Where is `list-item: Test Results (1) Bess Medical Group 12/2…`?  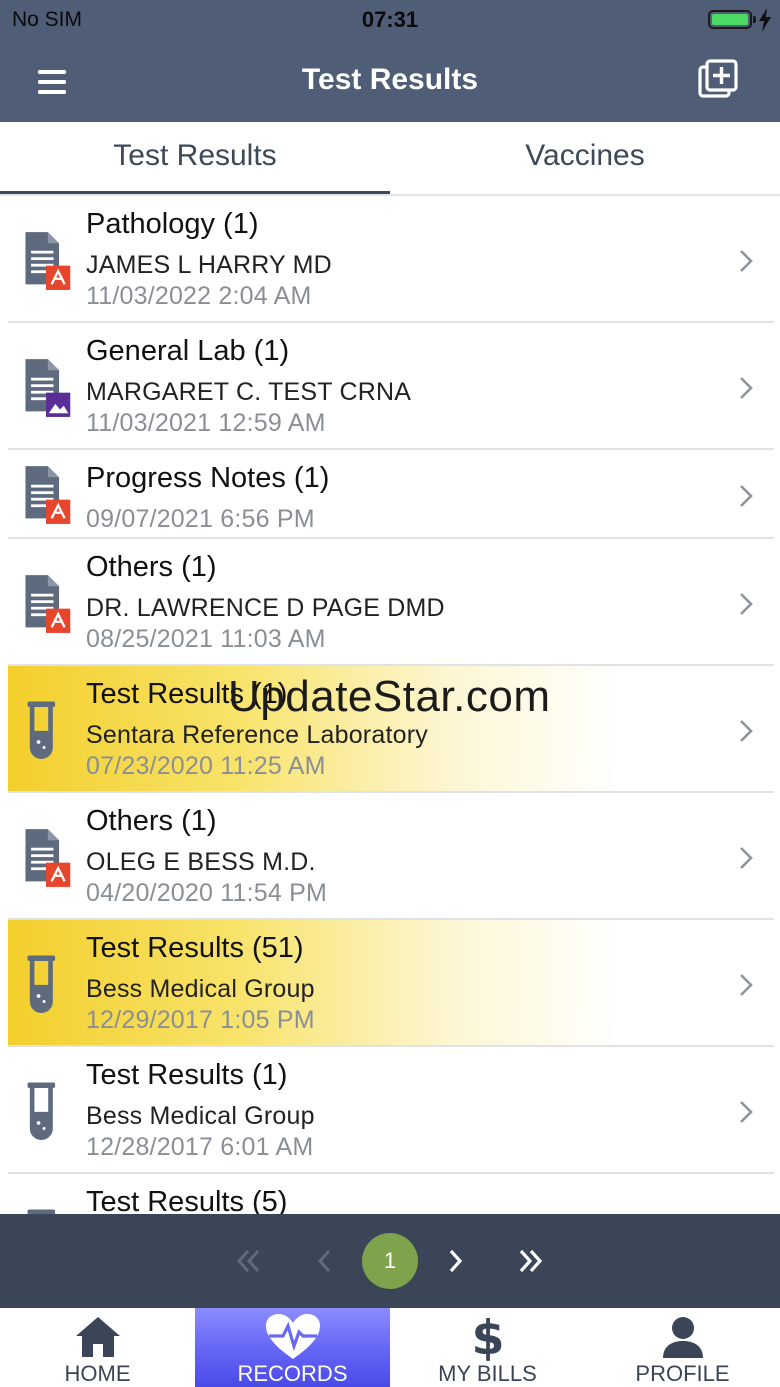 list-item: Test Results (1) Bess Medical Group 12/2… is located at coordinates (391, 1110).